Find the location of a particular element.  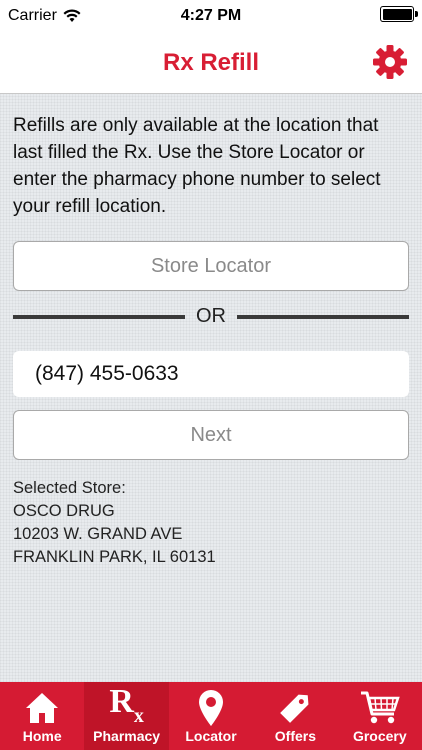

nav-bar: Rx Refill is located at coordinates (211, 63).